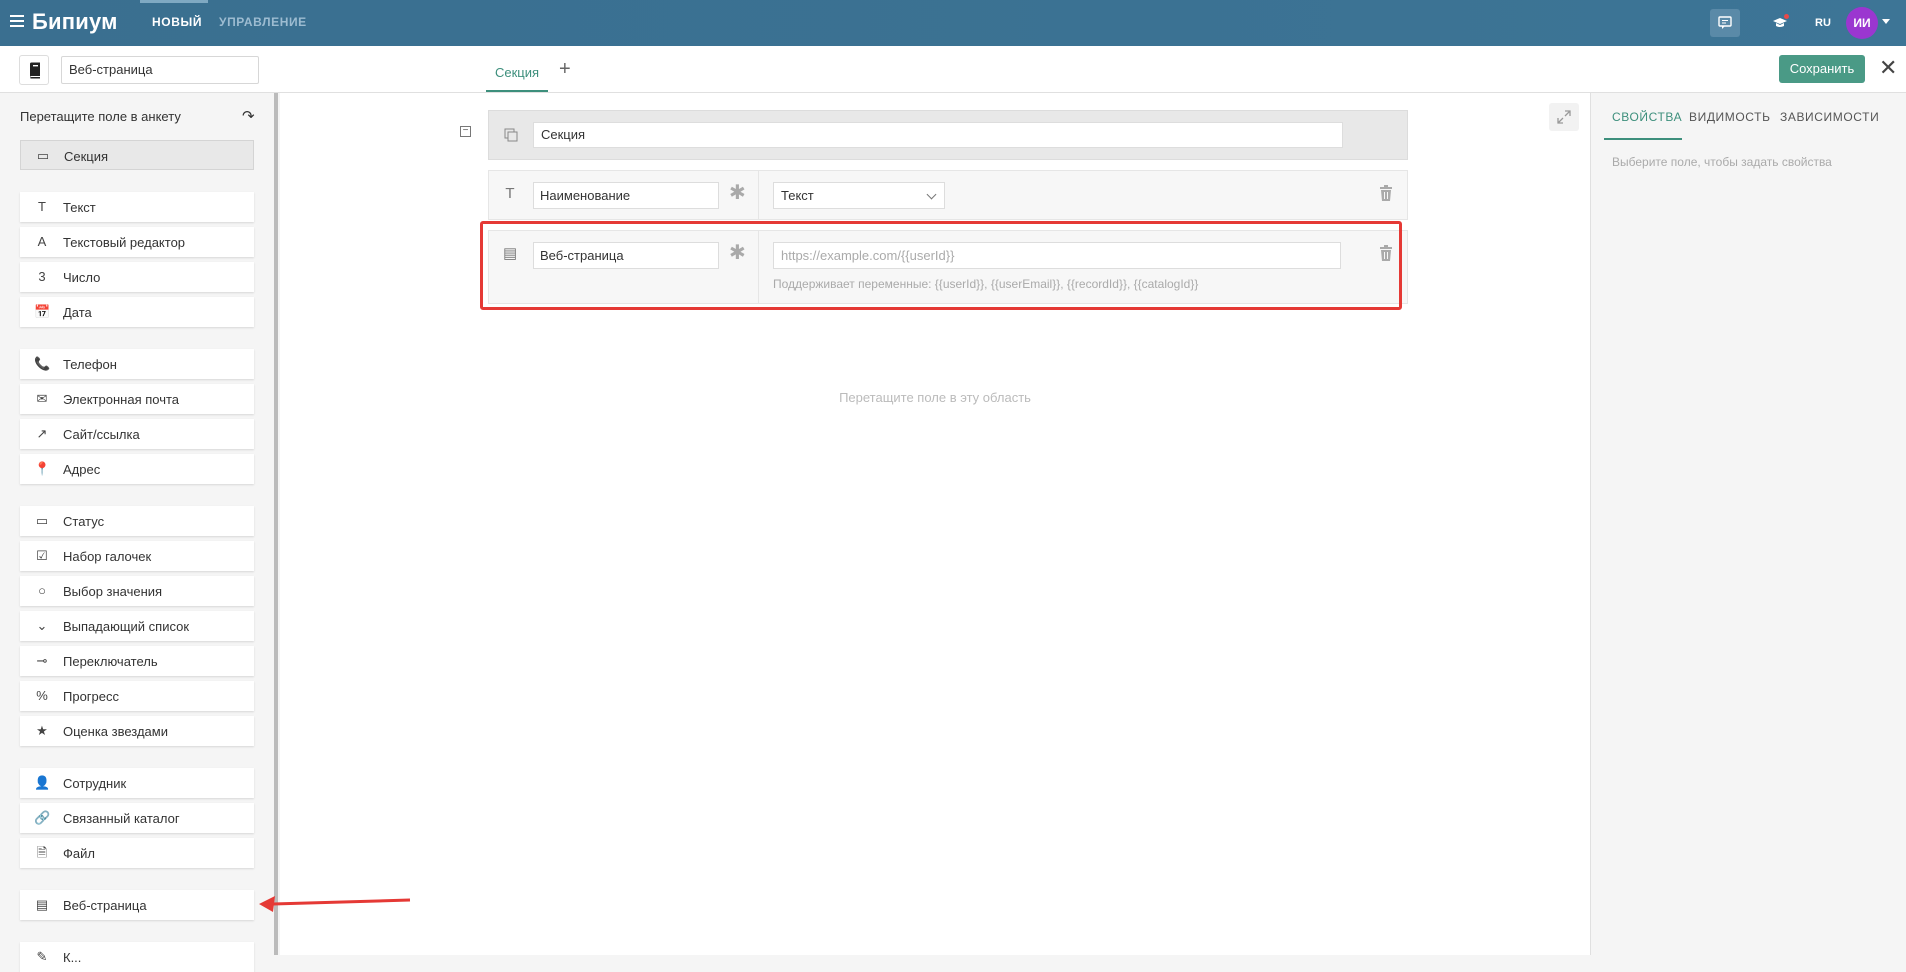  Describe the element at coordinates (1643, 139) in the screenshot. I see `active-tab-indicator` at that location.